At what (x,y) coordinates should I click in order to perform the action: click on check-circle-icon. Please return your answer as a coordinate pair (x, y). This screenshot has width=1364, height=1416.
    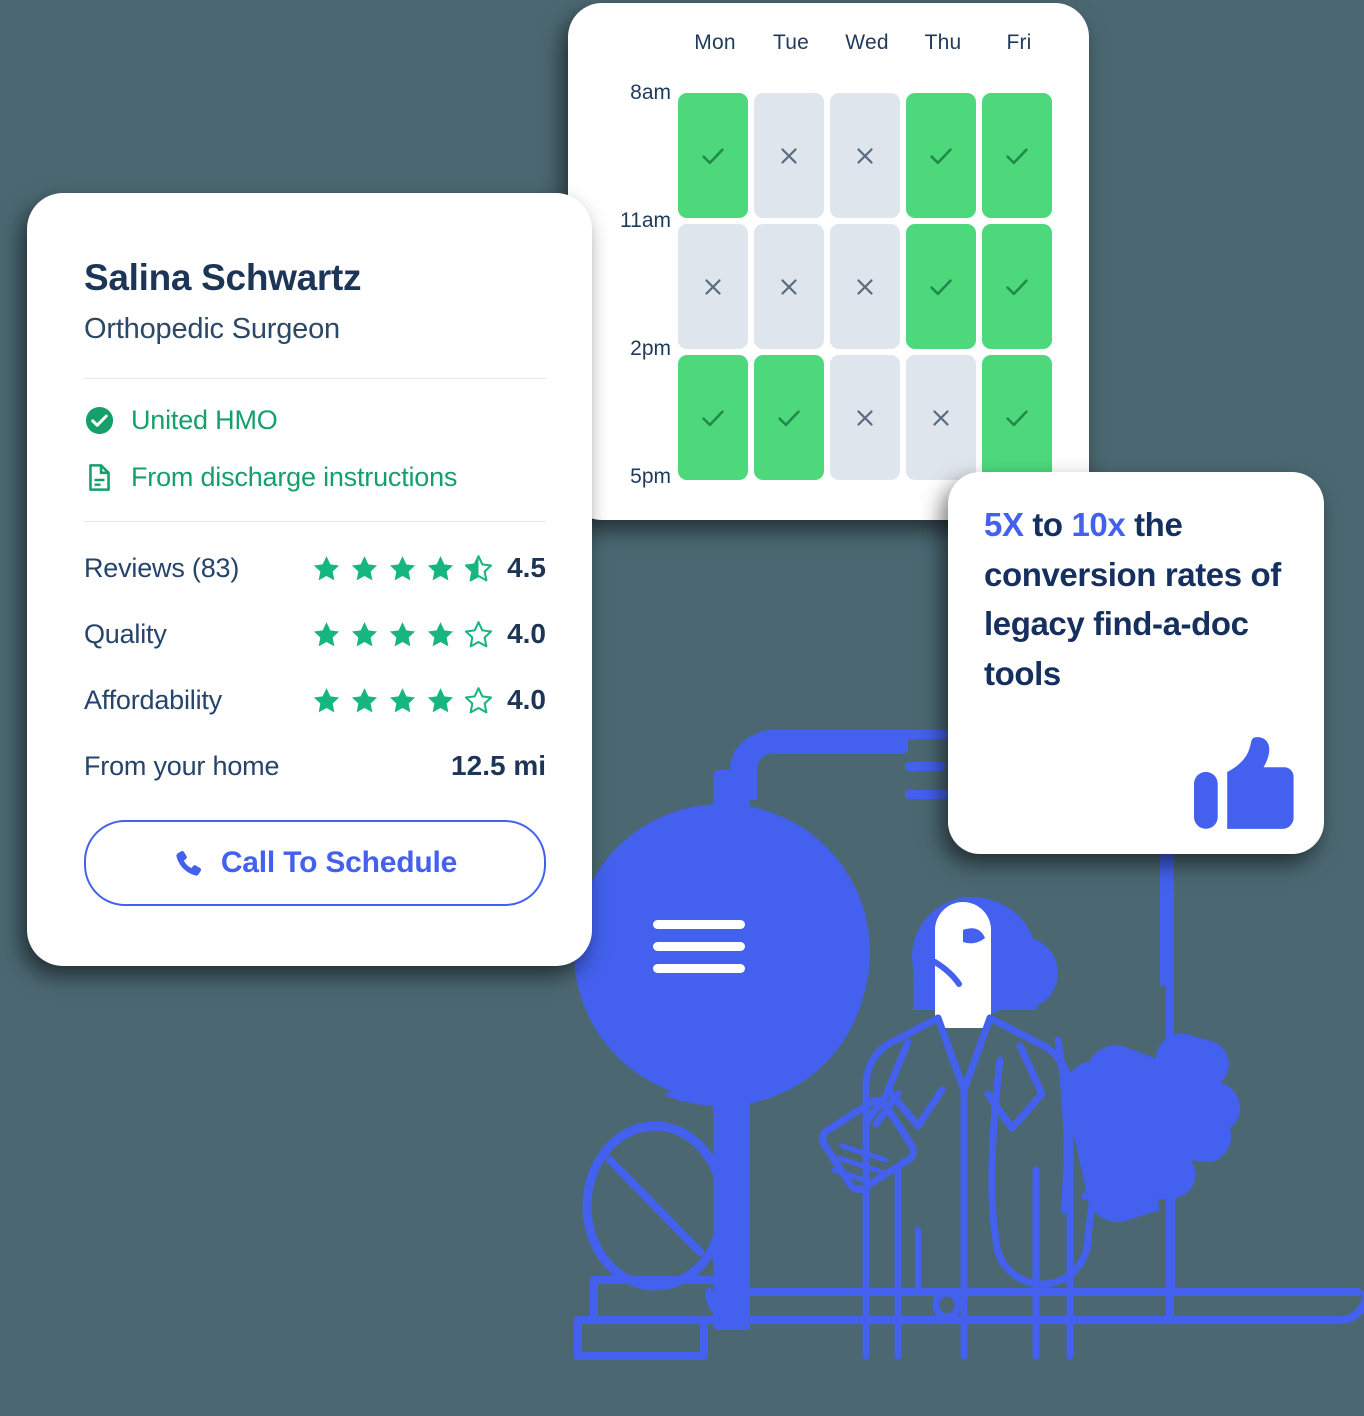
    Looking at the image, I should click on (99, 420).